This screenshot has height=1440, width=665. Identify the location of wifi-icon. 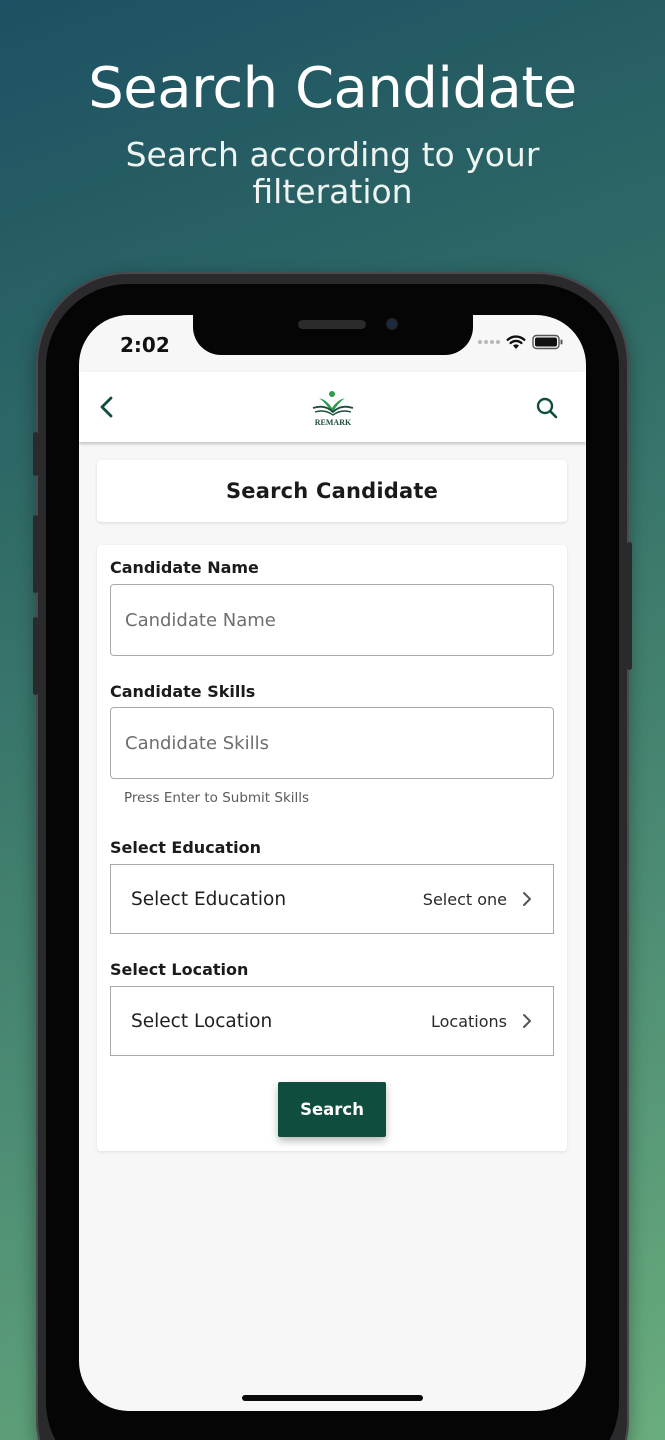
(516, 342).